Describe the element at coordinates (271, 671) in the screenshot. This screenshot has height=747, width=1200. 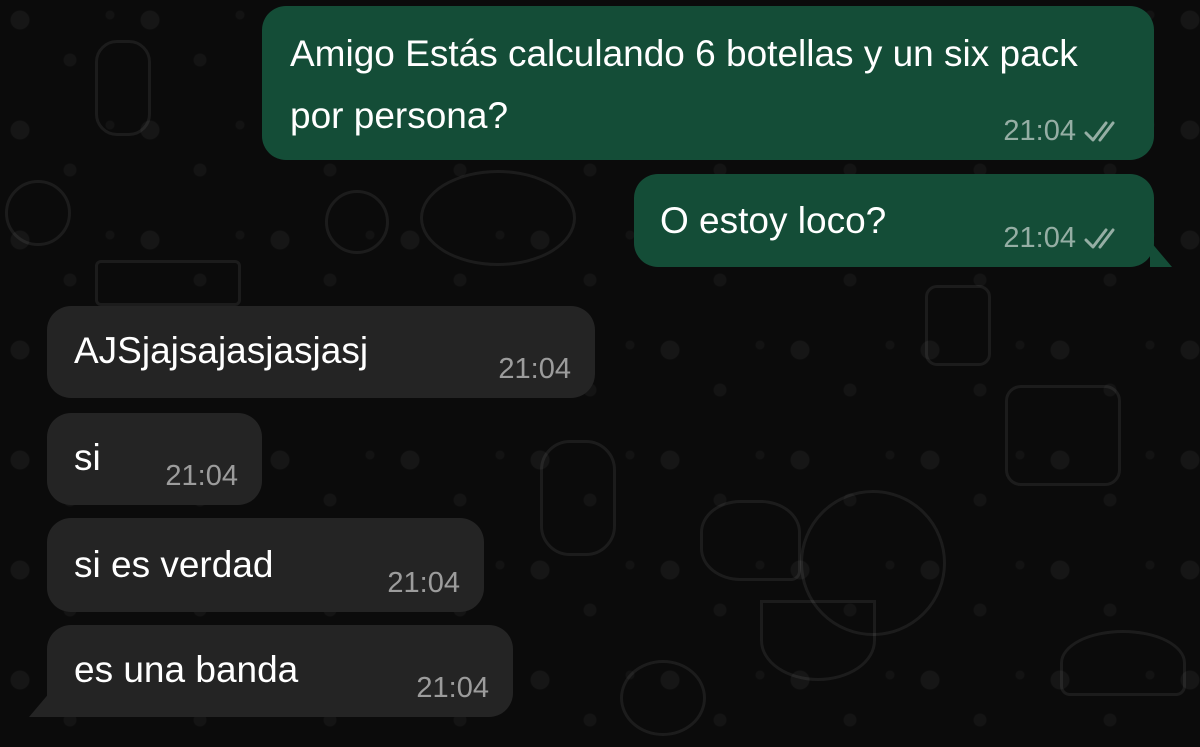
I see `message-bubble-incoming: es una banda 21:04` at that location.